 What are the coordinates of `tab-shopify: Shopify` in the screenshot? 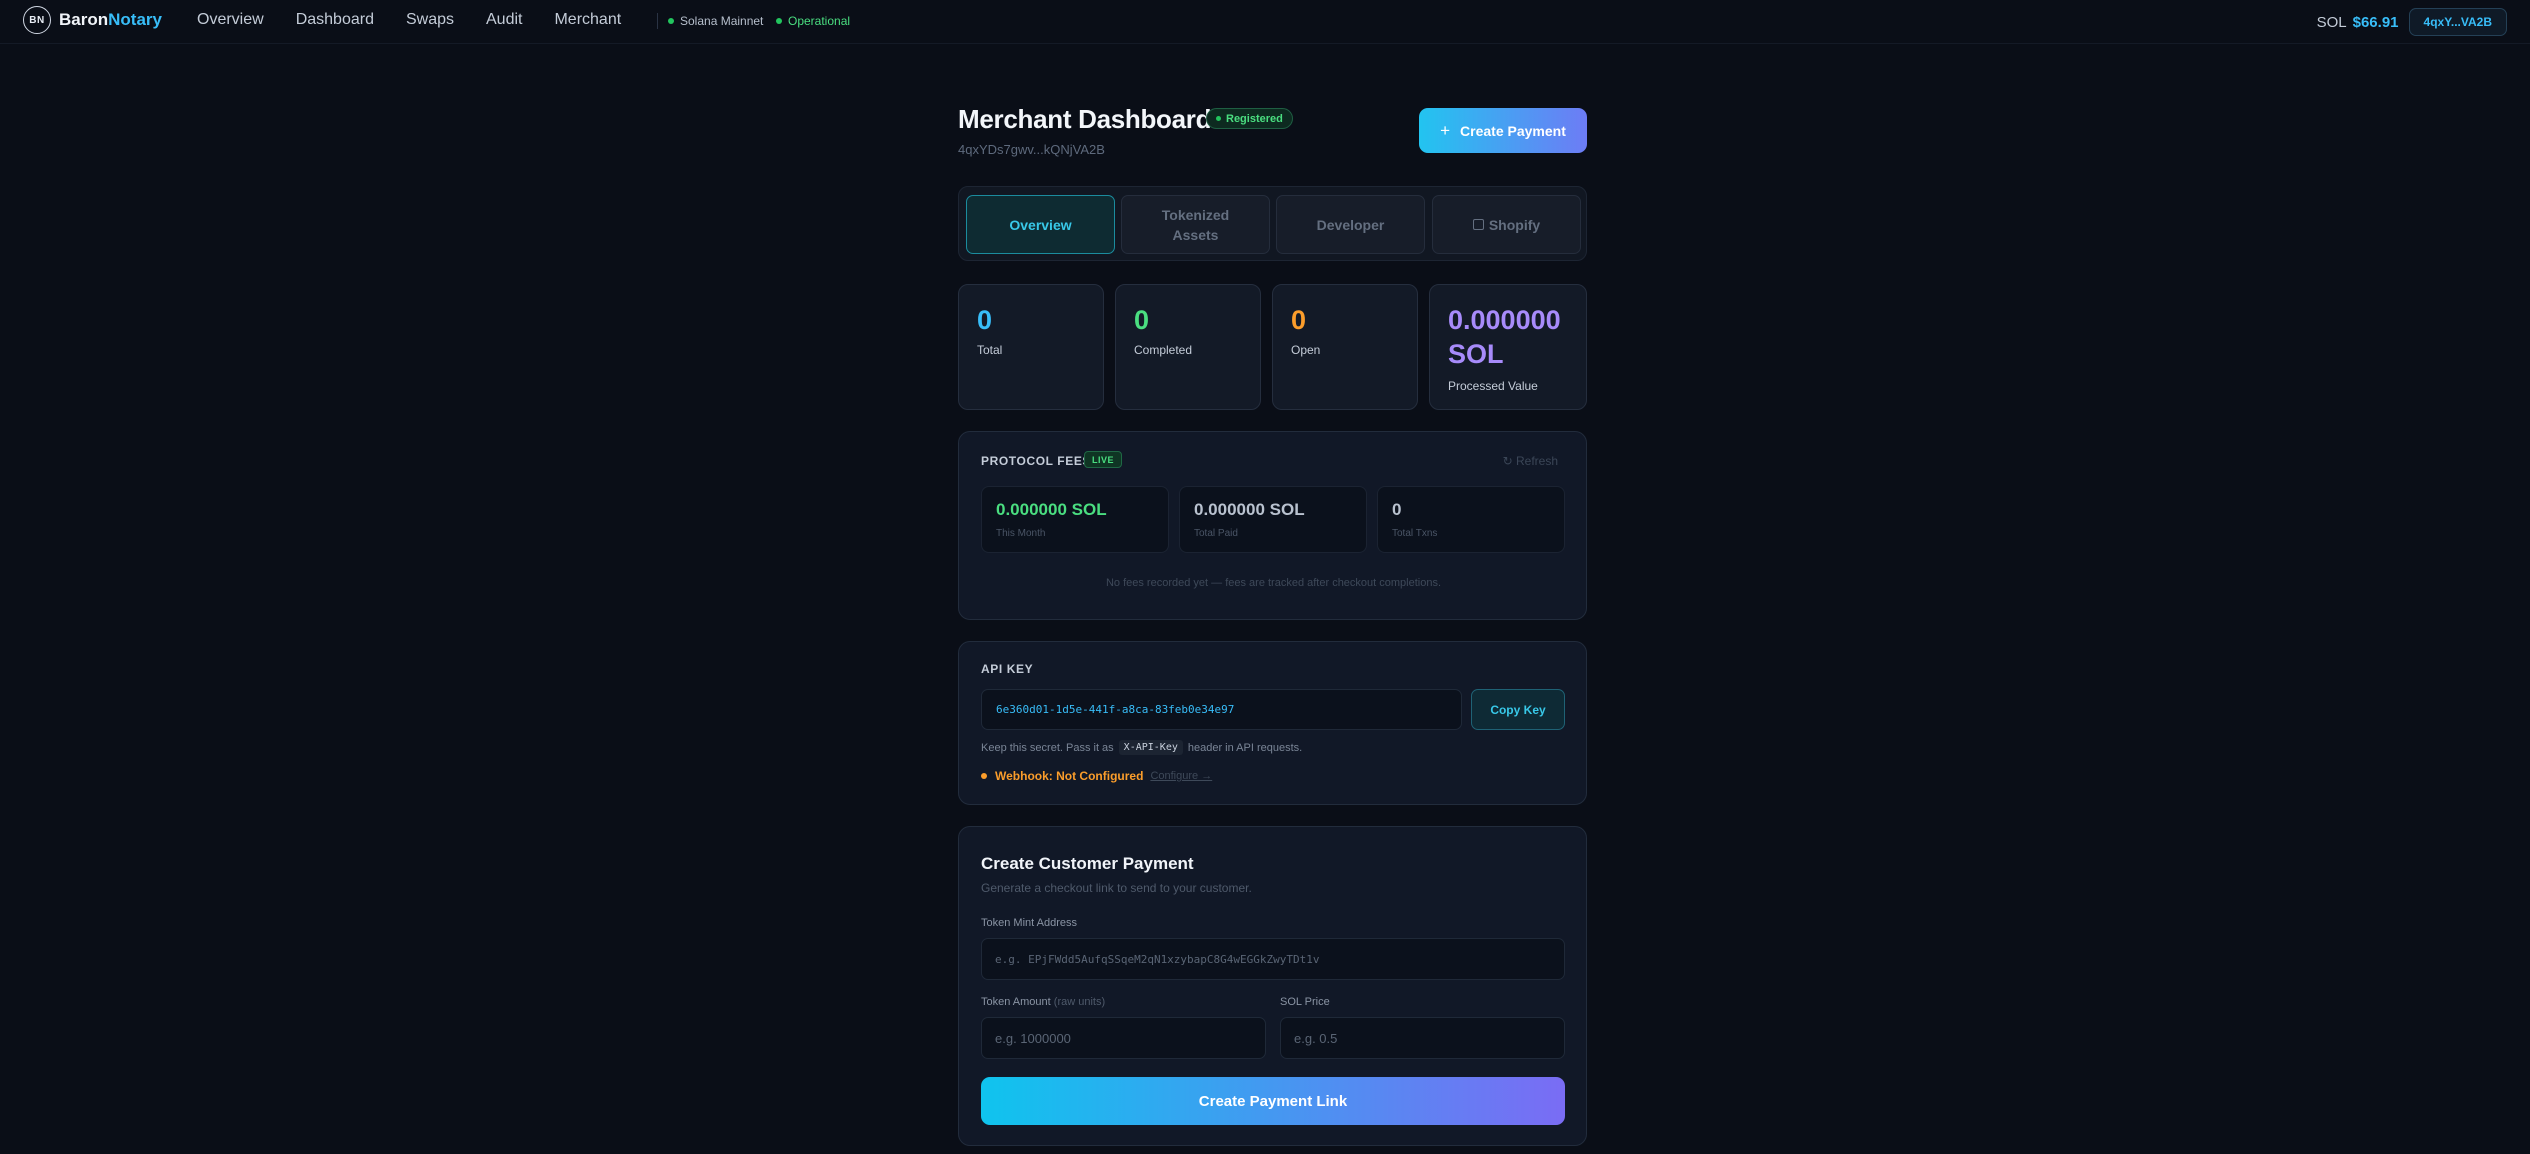 It's located at (1506, 224).